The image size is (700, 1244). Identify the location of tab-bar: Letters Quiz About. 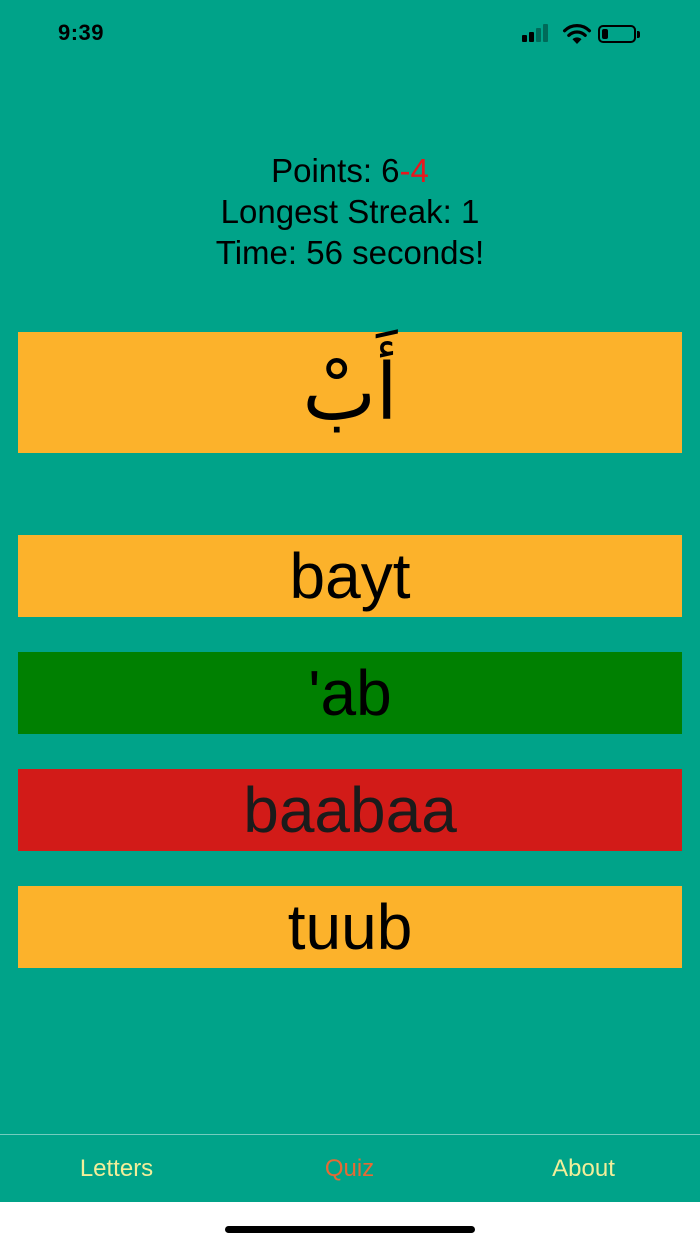
(350, 1168).